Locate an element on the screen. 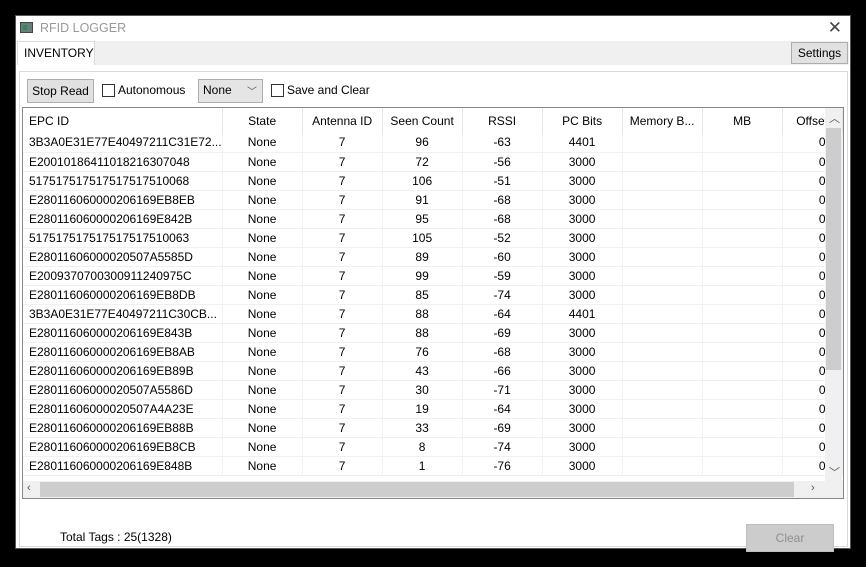 Image resolution: width=866 pixels, height=567 pixels. autonomous-checkbox is located at coordinates (108, 90).